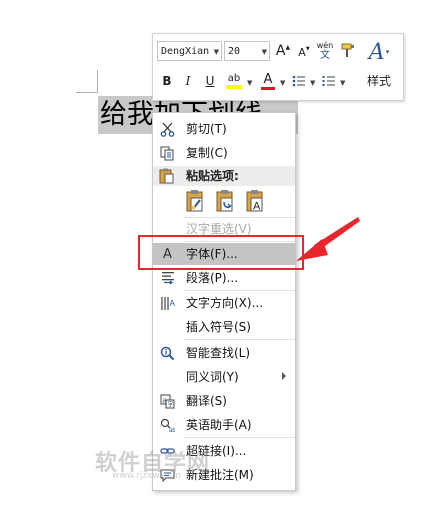  What do you see at coordinates (206, 129) in the screenshot?
I see `menu-item-label: 剪切(T)` at bounding box center [206, 129].